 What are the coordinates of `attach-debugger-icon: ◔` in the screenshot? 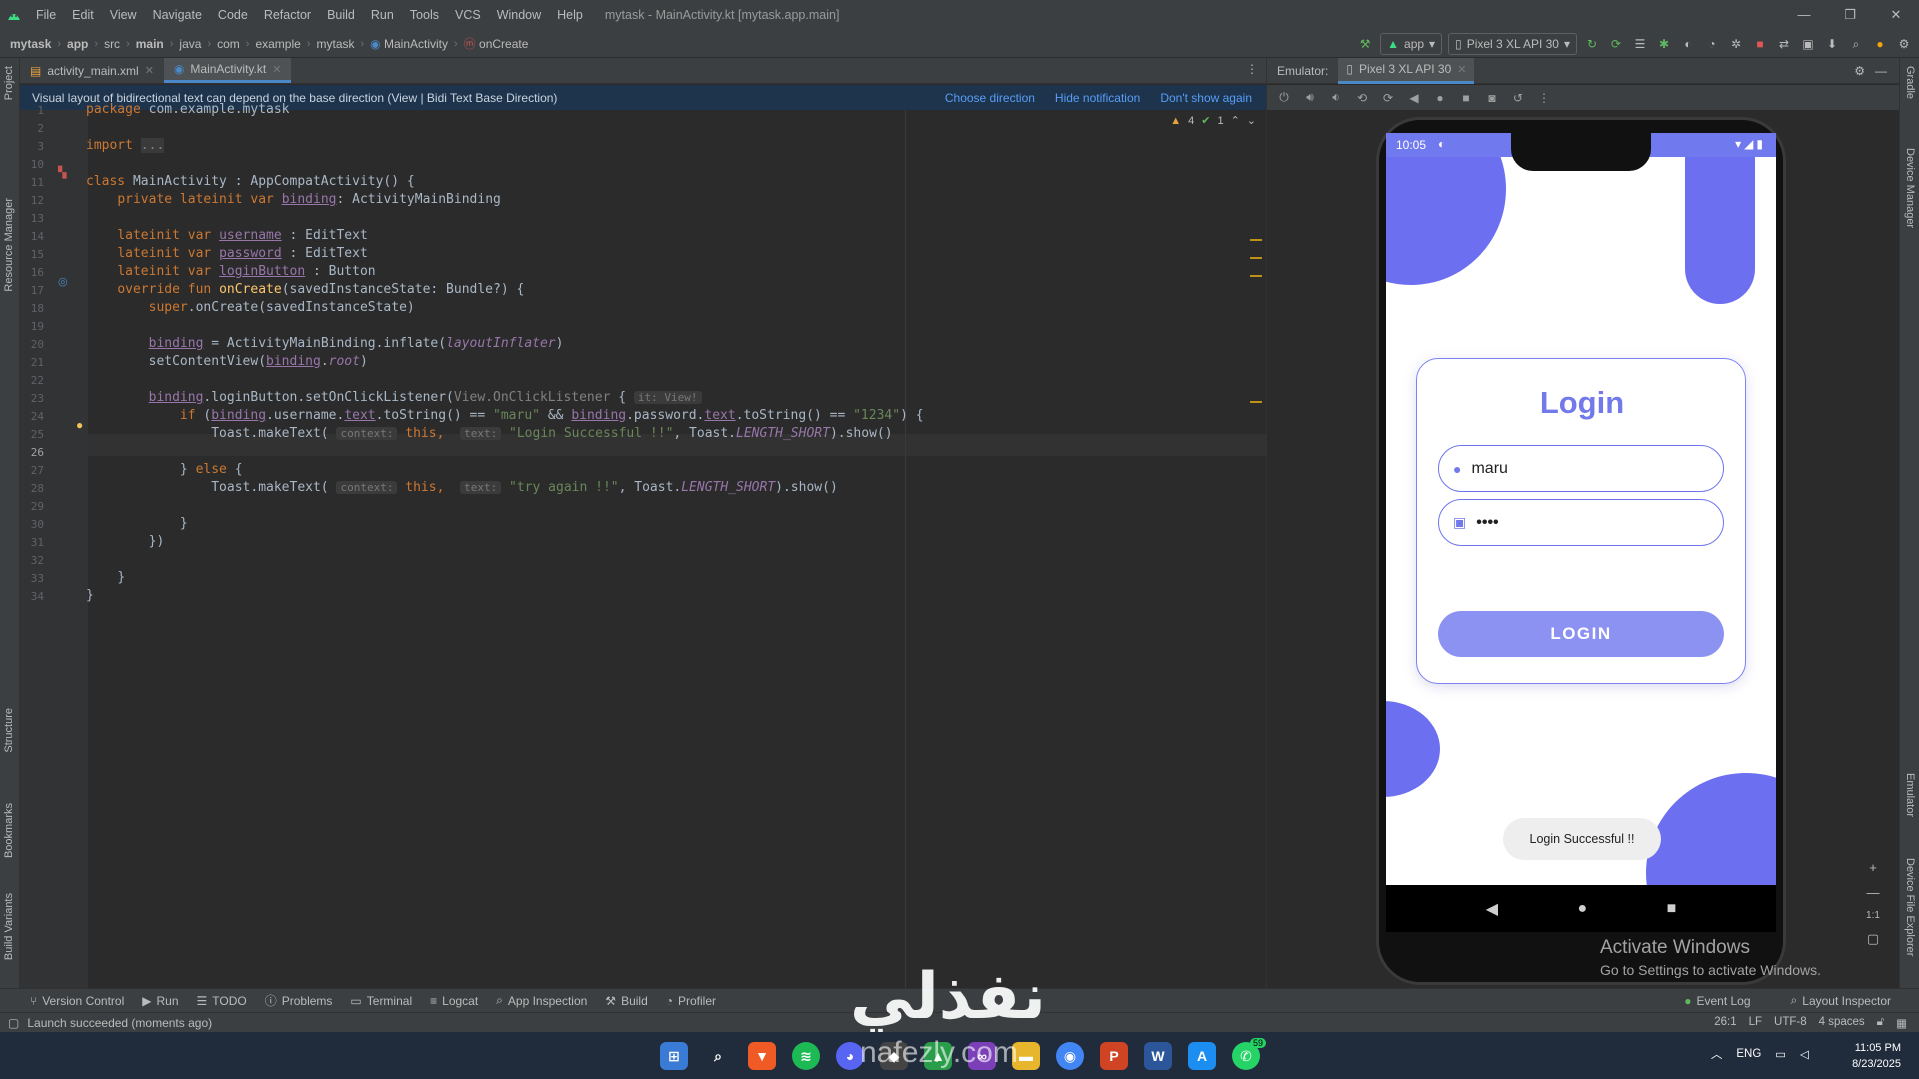 It's located at (1712, 44).